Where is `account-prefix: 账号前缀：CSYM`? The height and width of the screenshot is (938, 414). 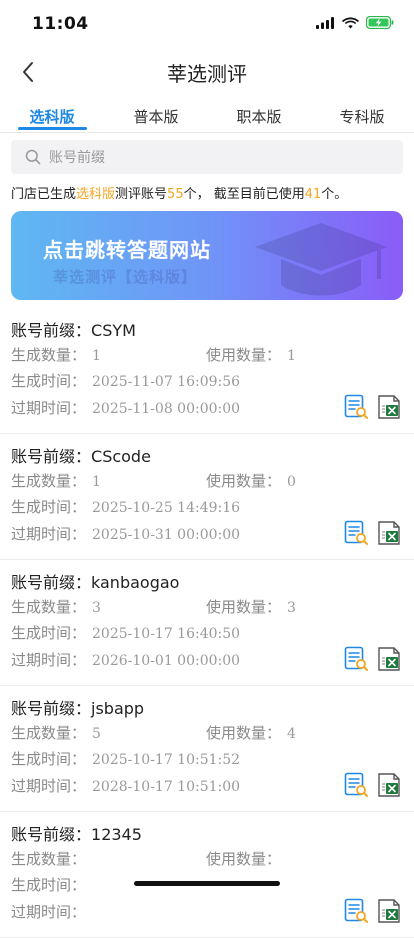
account-prefix: 账号前缀：CSYM is located at coordinates (73, 329).